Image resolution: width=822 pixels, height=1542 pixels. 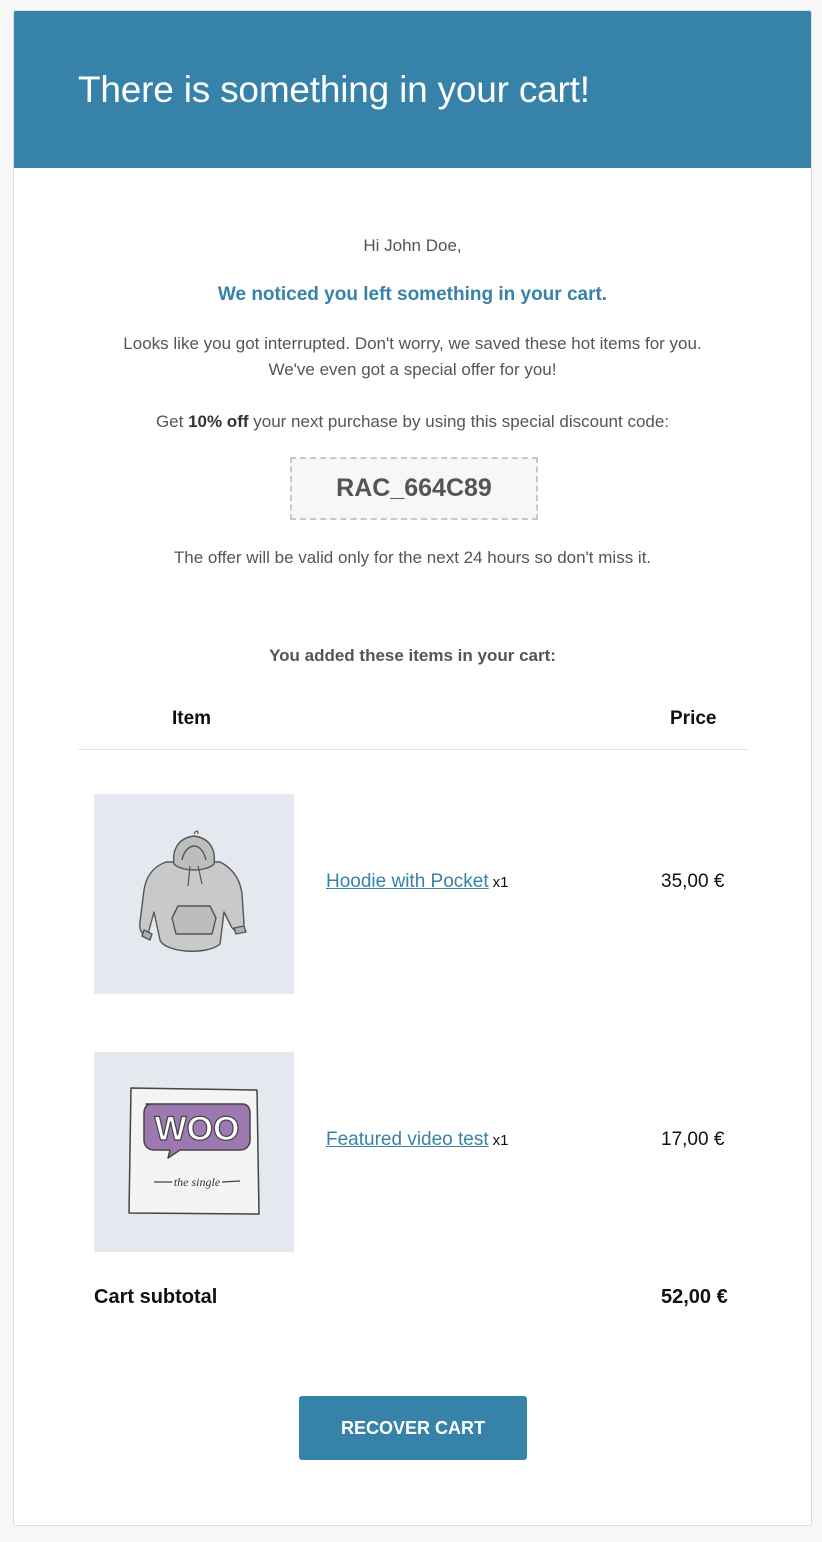 What do you see at coordinates (694, 1297) in the screenshot?
I see `cart-subtotal-value: 52,00 €` at bounding box center [694, 1297].